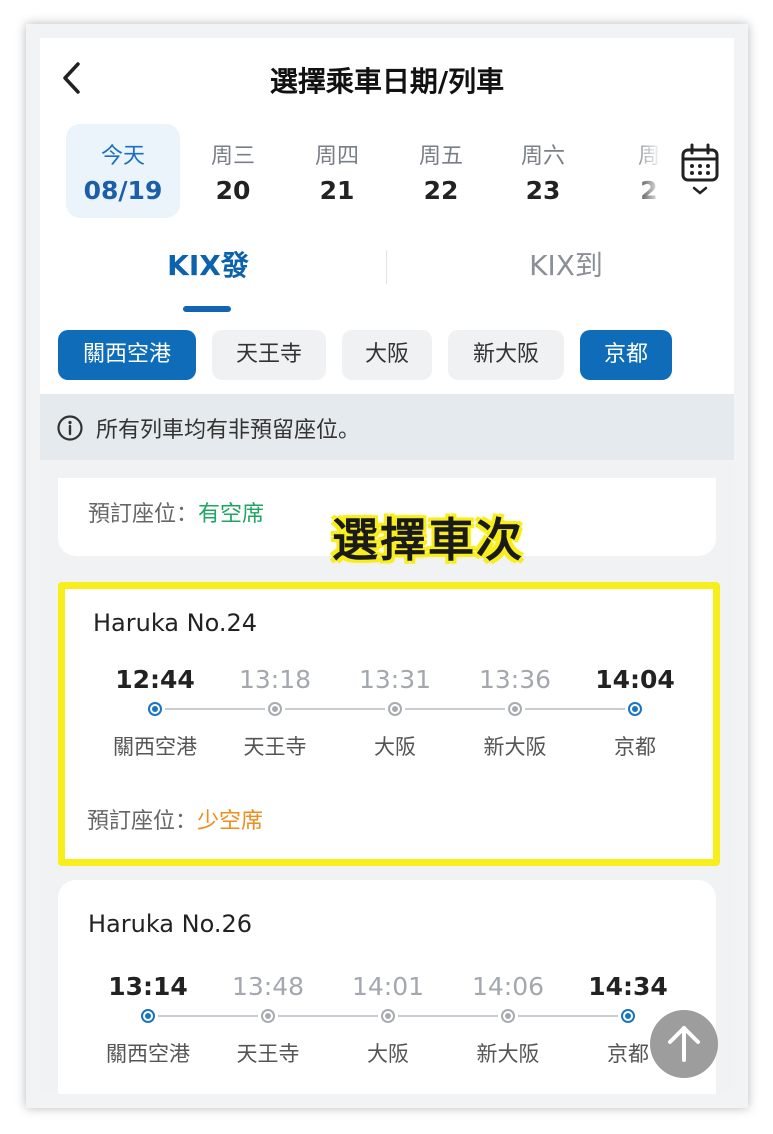 Image resolution: width=773 pixels, height=1134 pixels. Describe the element at coordinates (337, 190) in the screenshot. I see `date-num: 21` at that location.